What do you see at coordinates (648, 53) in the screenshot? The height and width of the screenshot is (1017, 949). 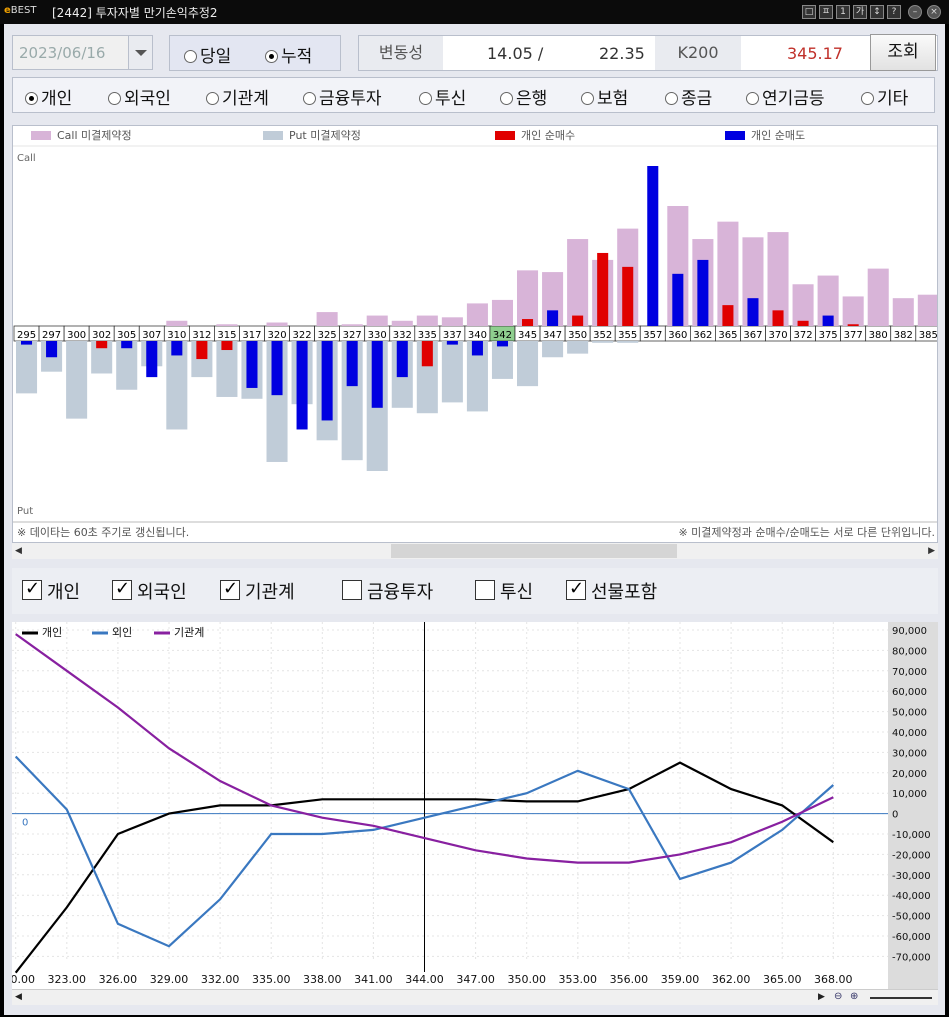 I see `volatility-panel: 변동성 14.05 / 22.35 K200 345.17` at bounding box center [648, 53].